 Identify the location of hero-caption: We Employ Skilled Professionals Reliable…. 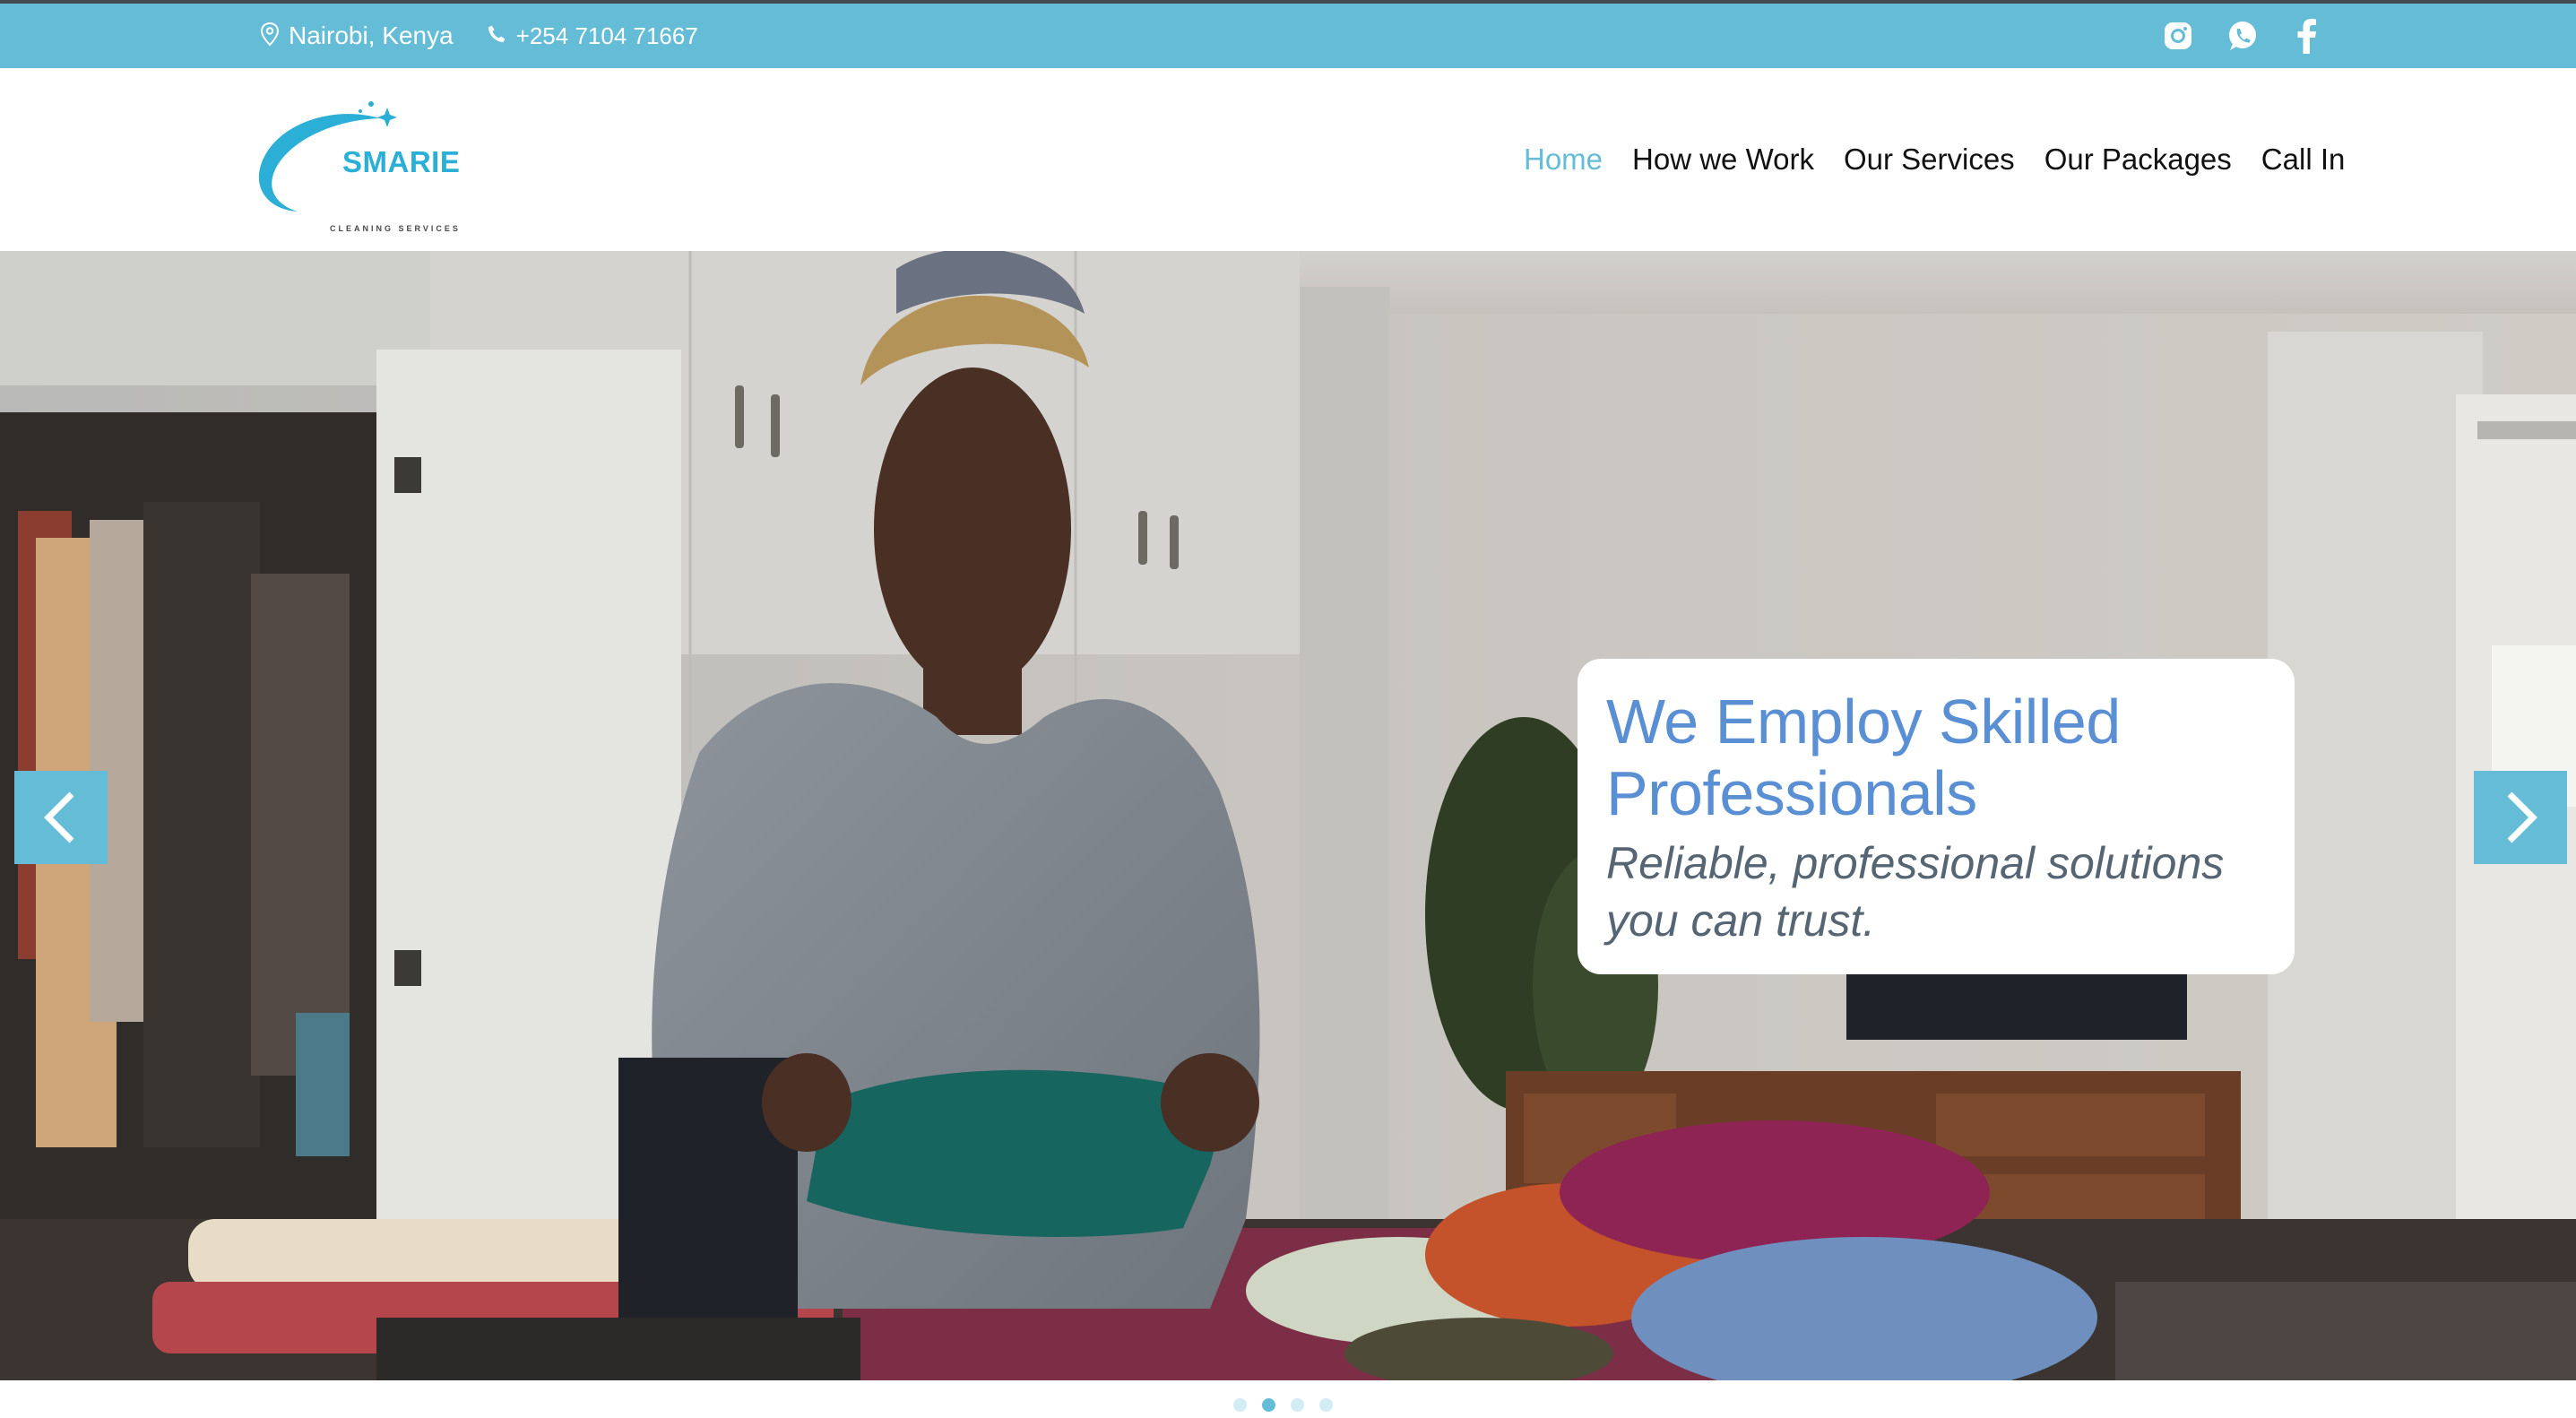
(1936, 817).